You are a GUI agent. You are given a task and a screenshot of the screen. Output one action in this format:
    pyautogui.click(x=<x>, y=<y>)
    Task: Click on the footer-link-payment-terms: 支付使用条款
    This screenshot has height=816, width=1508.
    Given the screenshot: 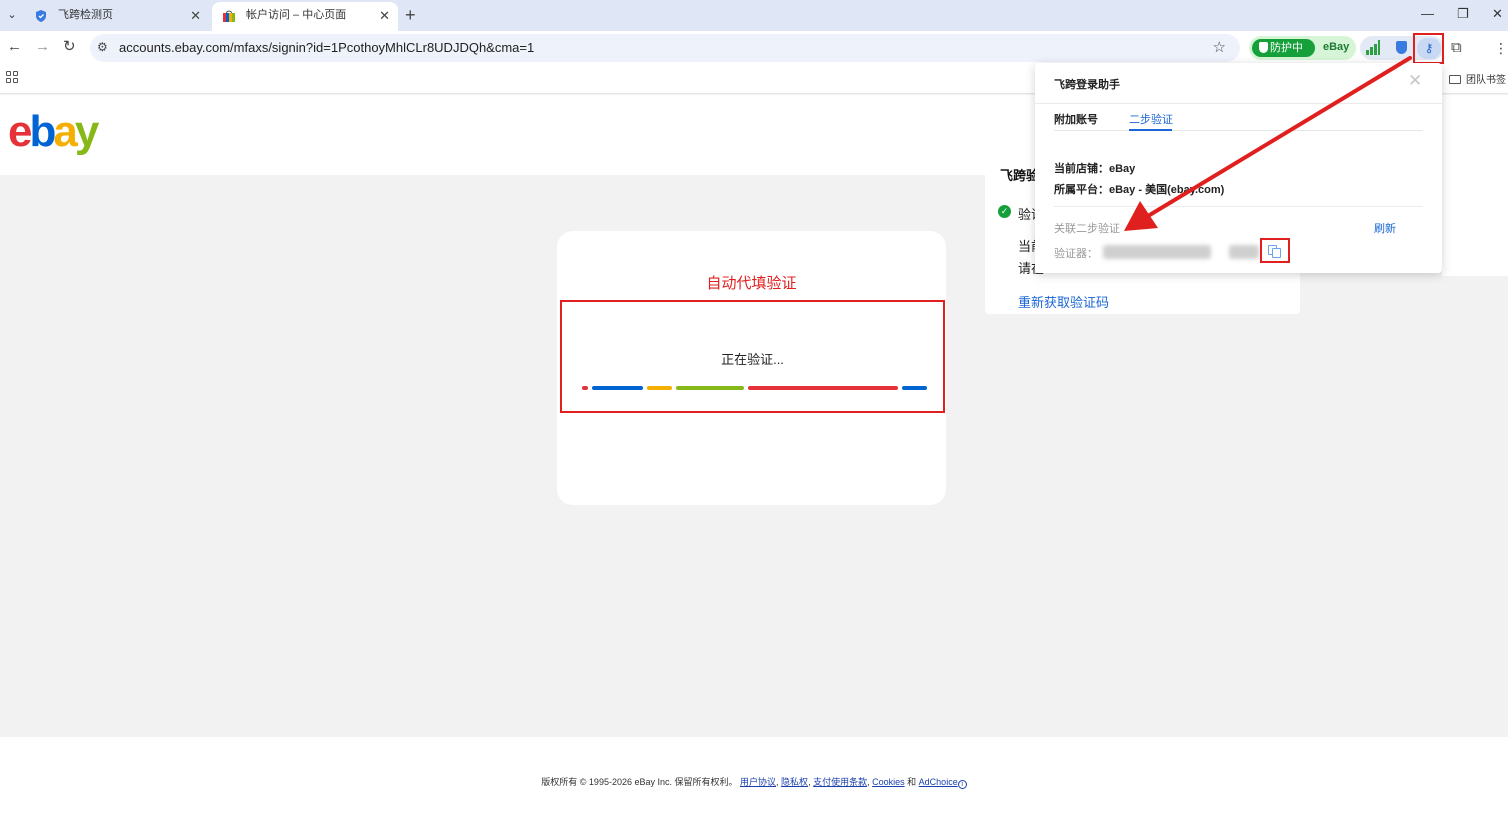 What is the action you would take?
    pyautogui.click(x=840, y=782)
    